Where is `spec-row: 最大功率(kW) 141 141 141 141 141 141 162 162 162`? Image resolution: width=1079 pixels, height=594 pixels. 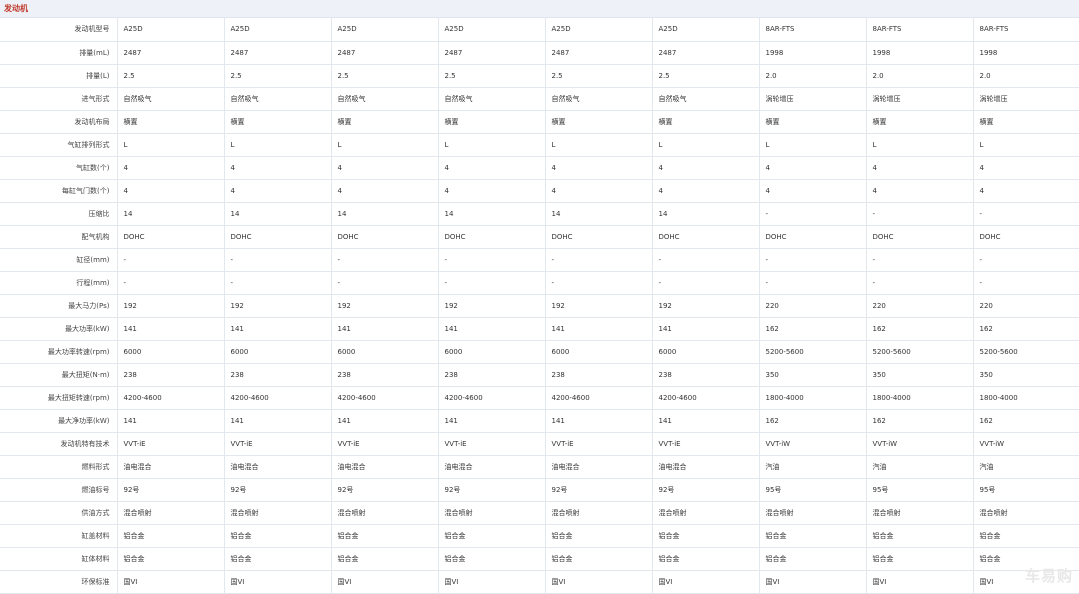
spec-row: 最大功率(kW) 141 141 141 141 141 141 162 162 162 is located at coordinates (539, 329).